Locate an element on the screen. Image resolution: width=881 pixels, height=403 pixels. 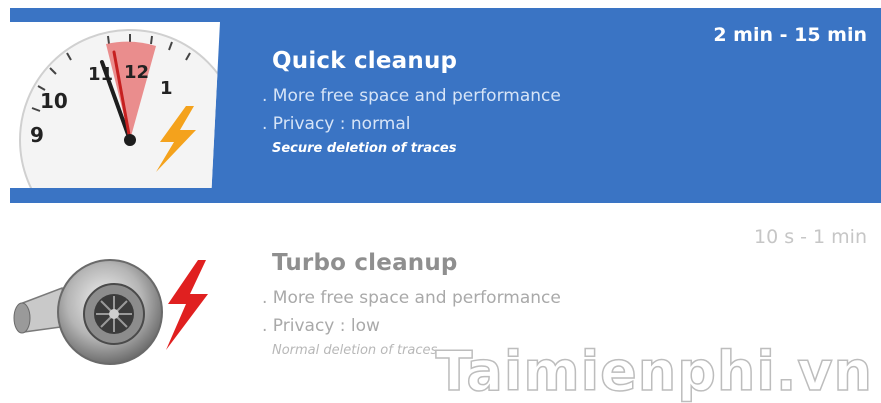
option-duration: 10 s - 1 min is located at coordinates (810, 237).